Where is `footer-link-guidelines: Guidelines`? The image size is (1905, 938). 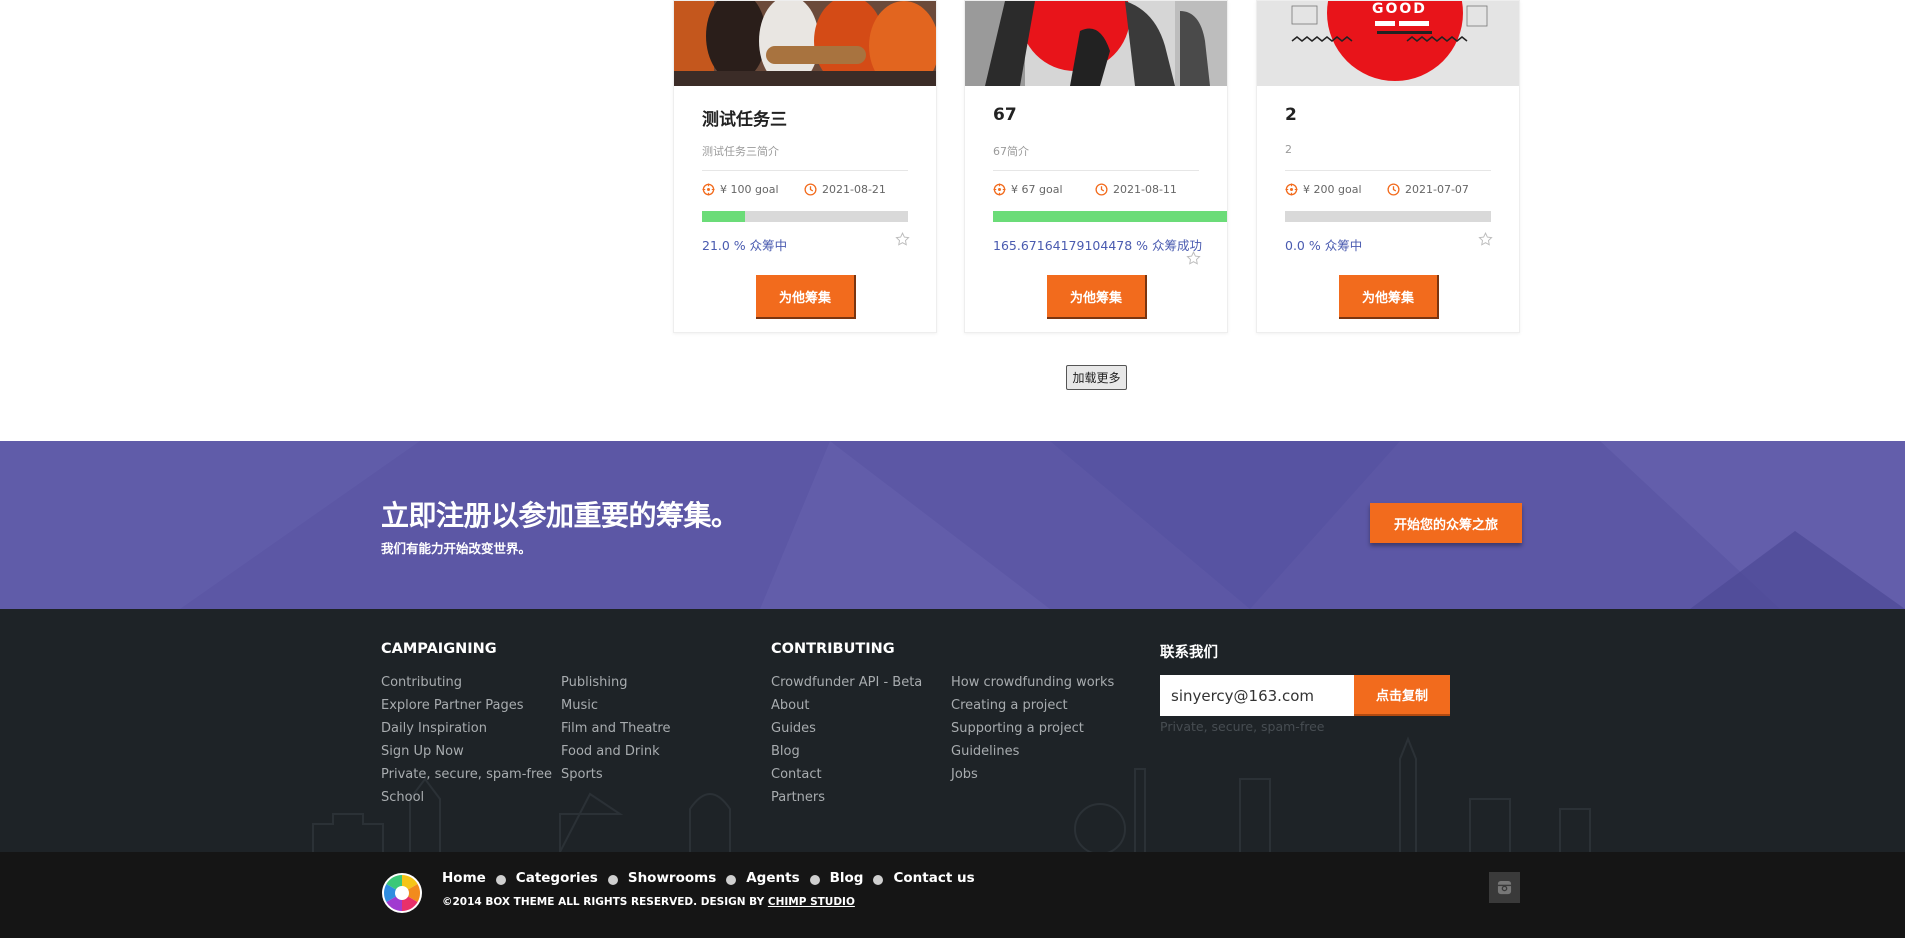 footer-link-guidelines: Guidelines is located at coordinates (1032, 755).